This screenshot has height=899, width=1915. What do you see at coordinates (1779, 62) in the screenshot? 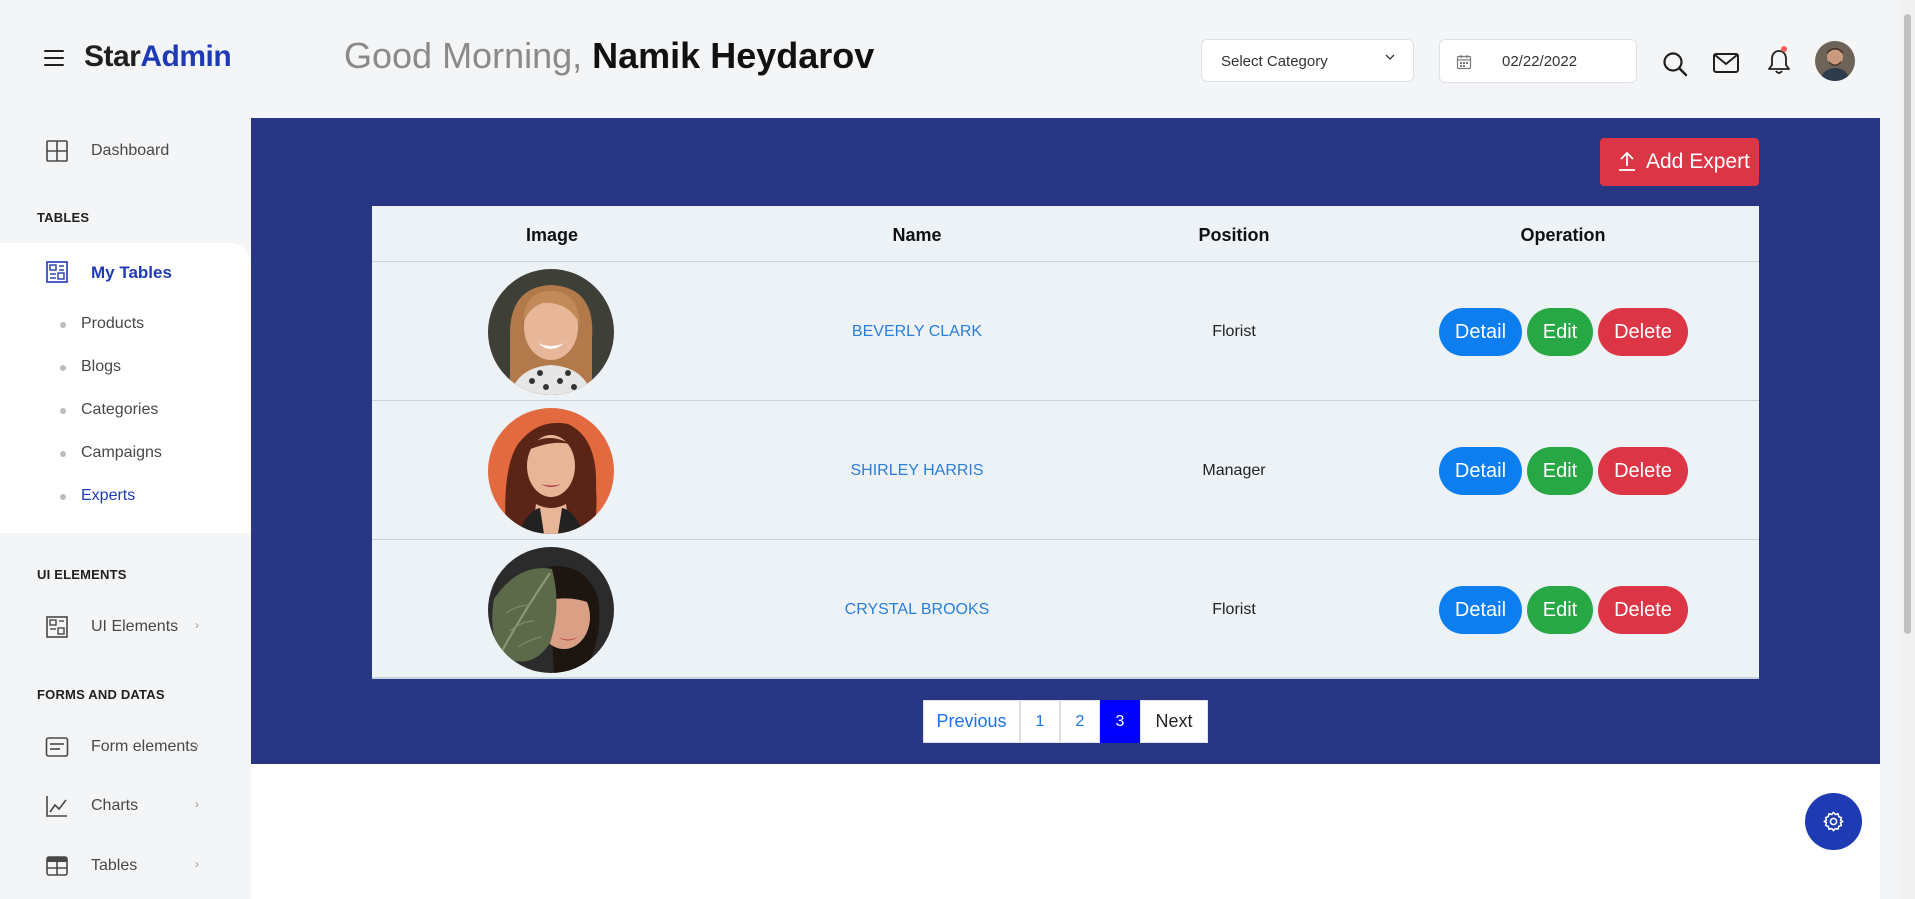
I see `bell-icon` at bounding box center [1779, 62].